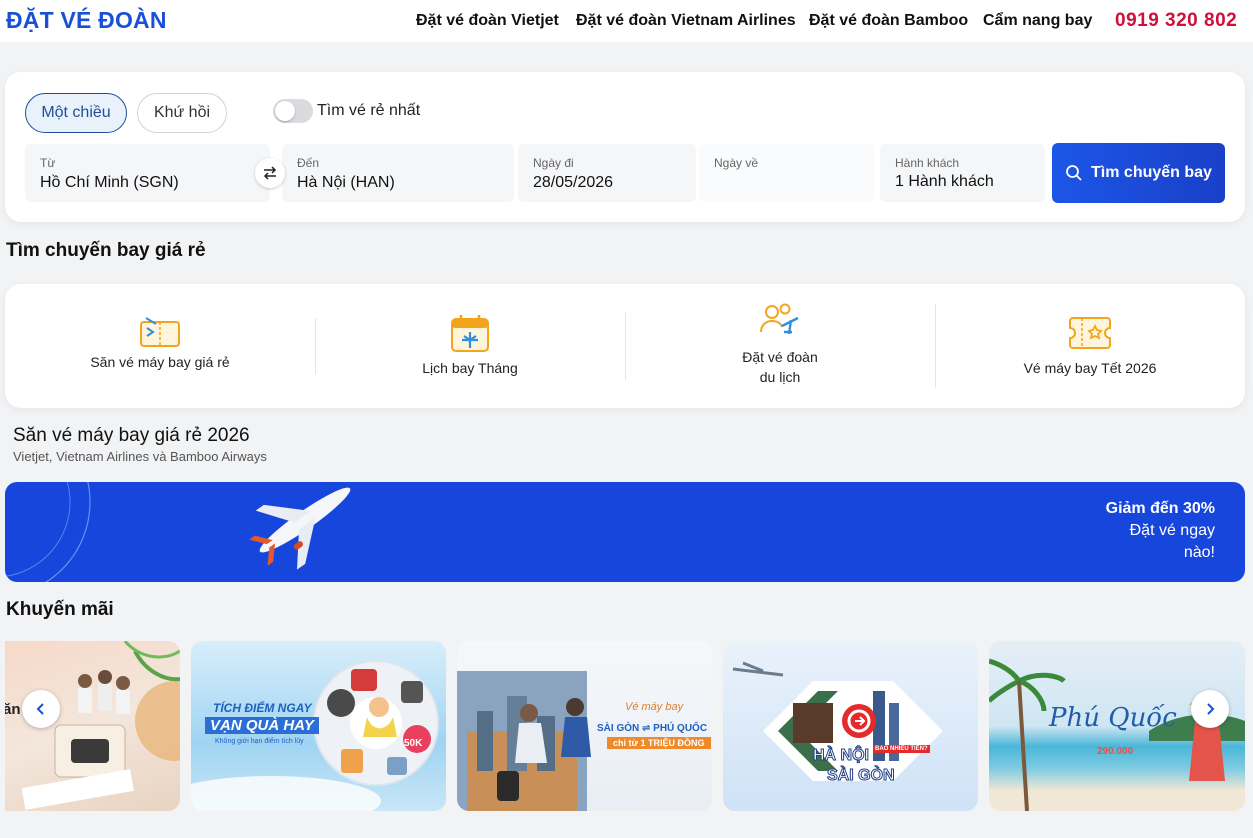 The width and height of the screenshot is (1253, 838). What do you see at coordinates (182, 113) in the screenshot?
I see `round-trip-button: Khứ hồi` at bounding box center [182, 113].